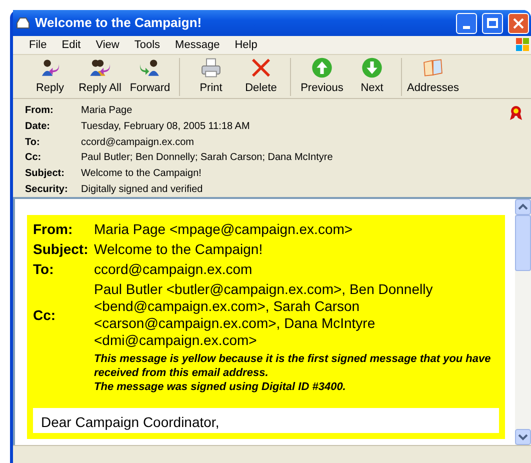 The image size is (531, 463). What do you see at coordinates (372, 76) in the screenshot?
I see `toolbar-button: Next` at bounding box center [372, 76].